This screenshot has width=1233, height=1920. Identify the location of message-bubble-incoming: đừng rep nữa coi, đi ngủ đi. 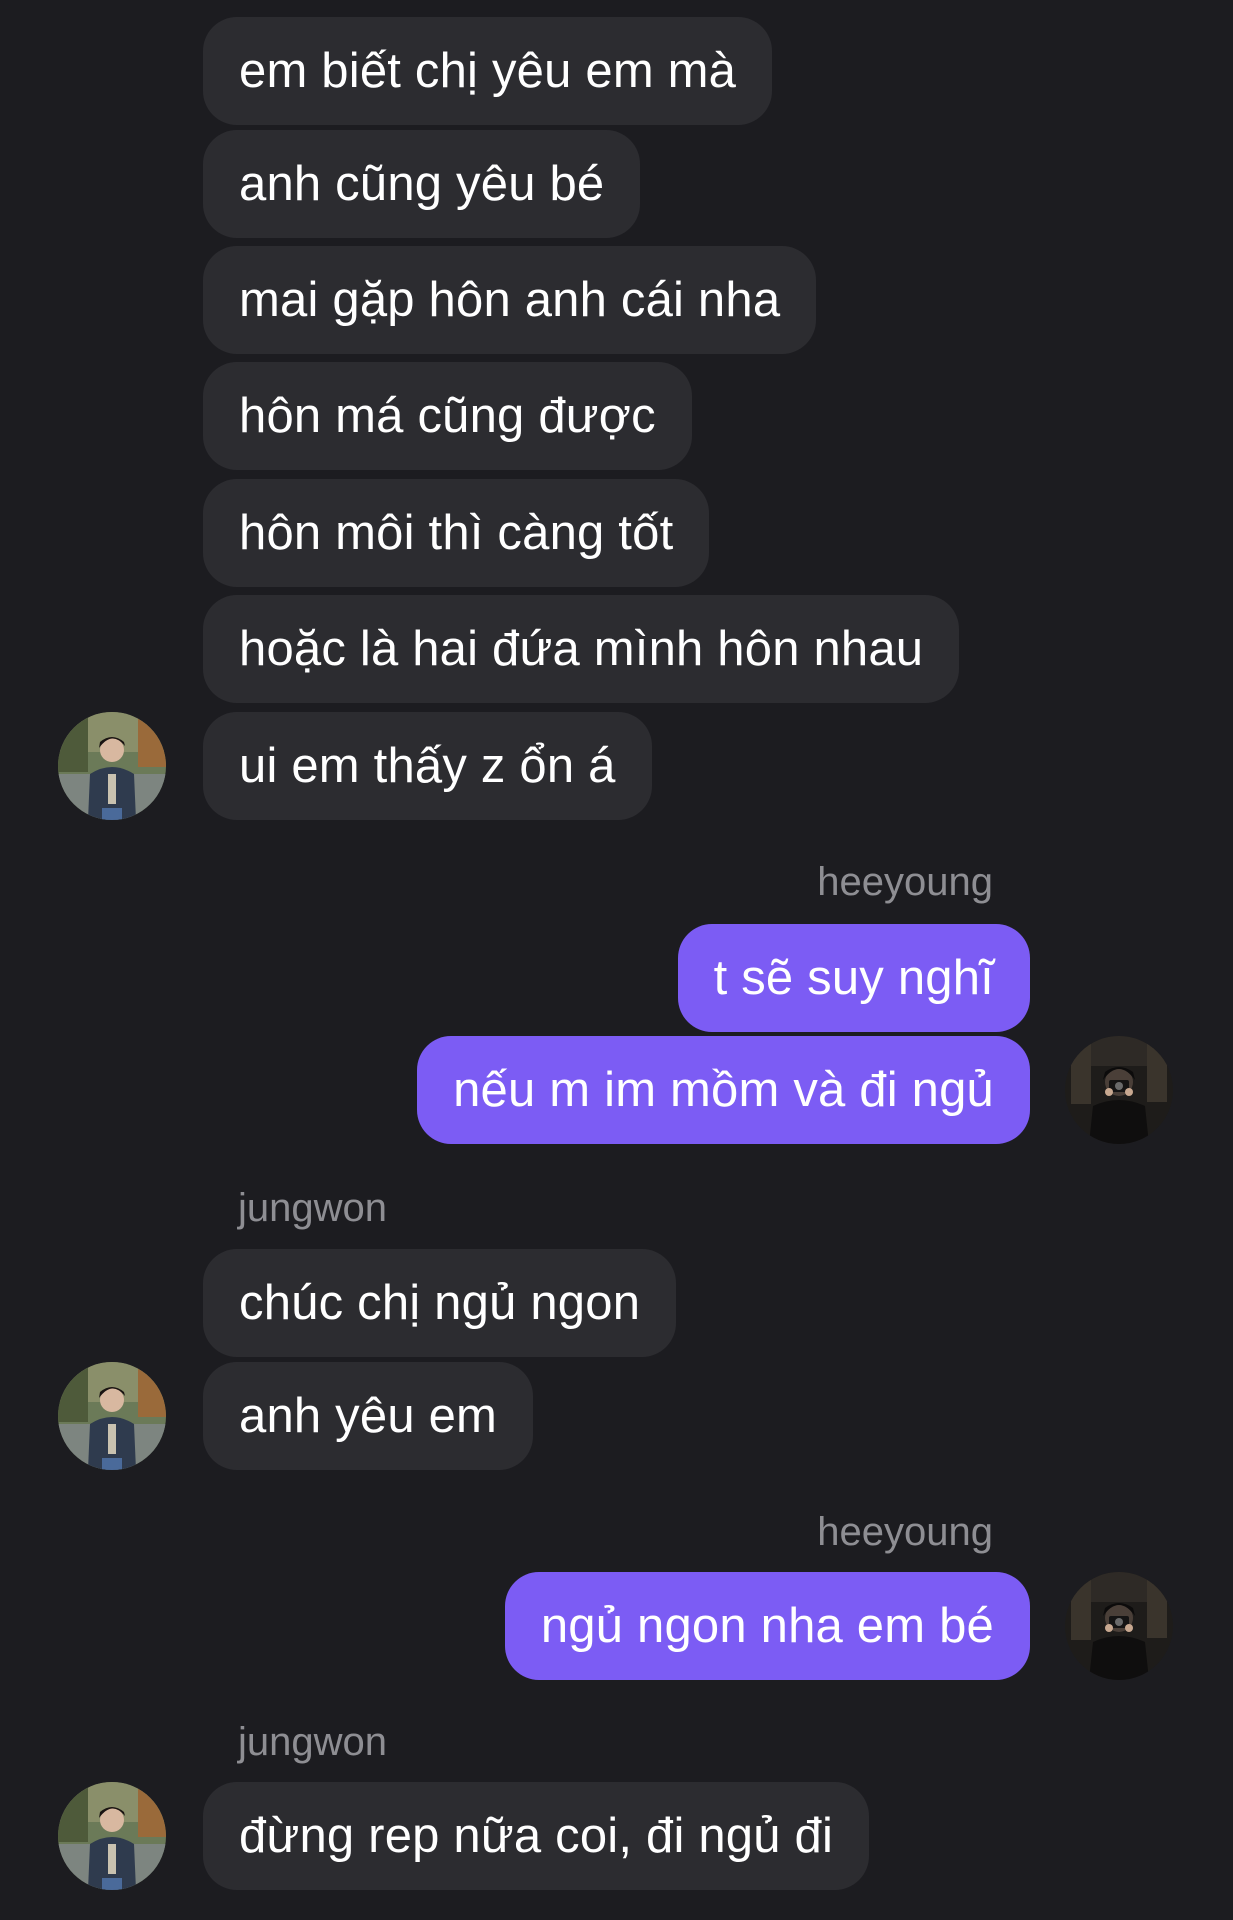
(536, 1836).